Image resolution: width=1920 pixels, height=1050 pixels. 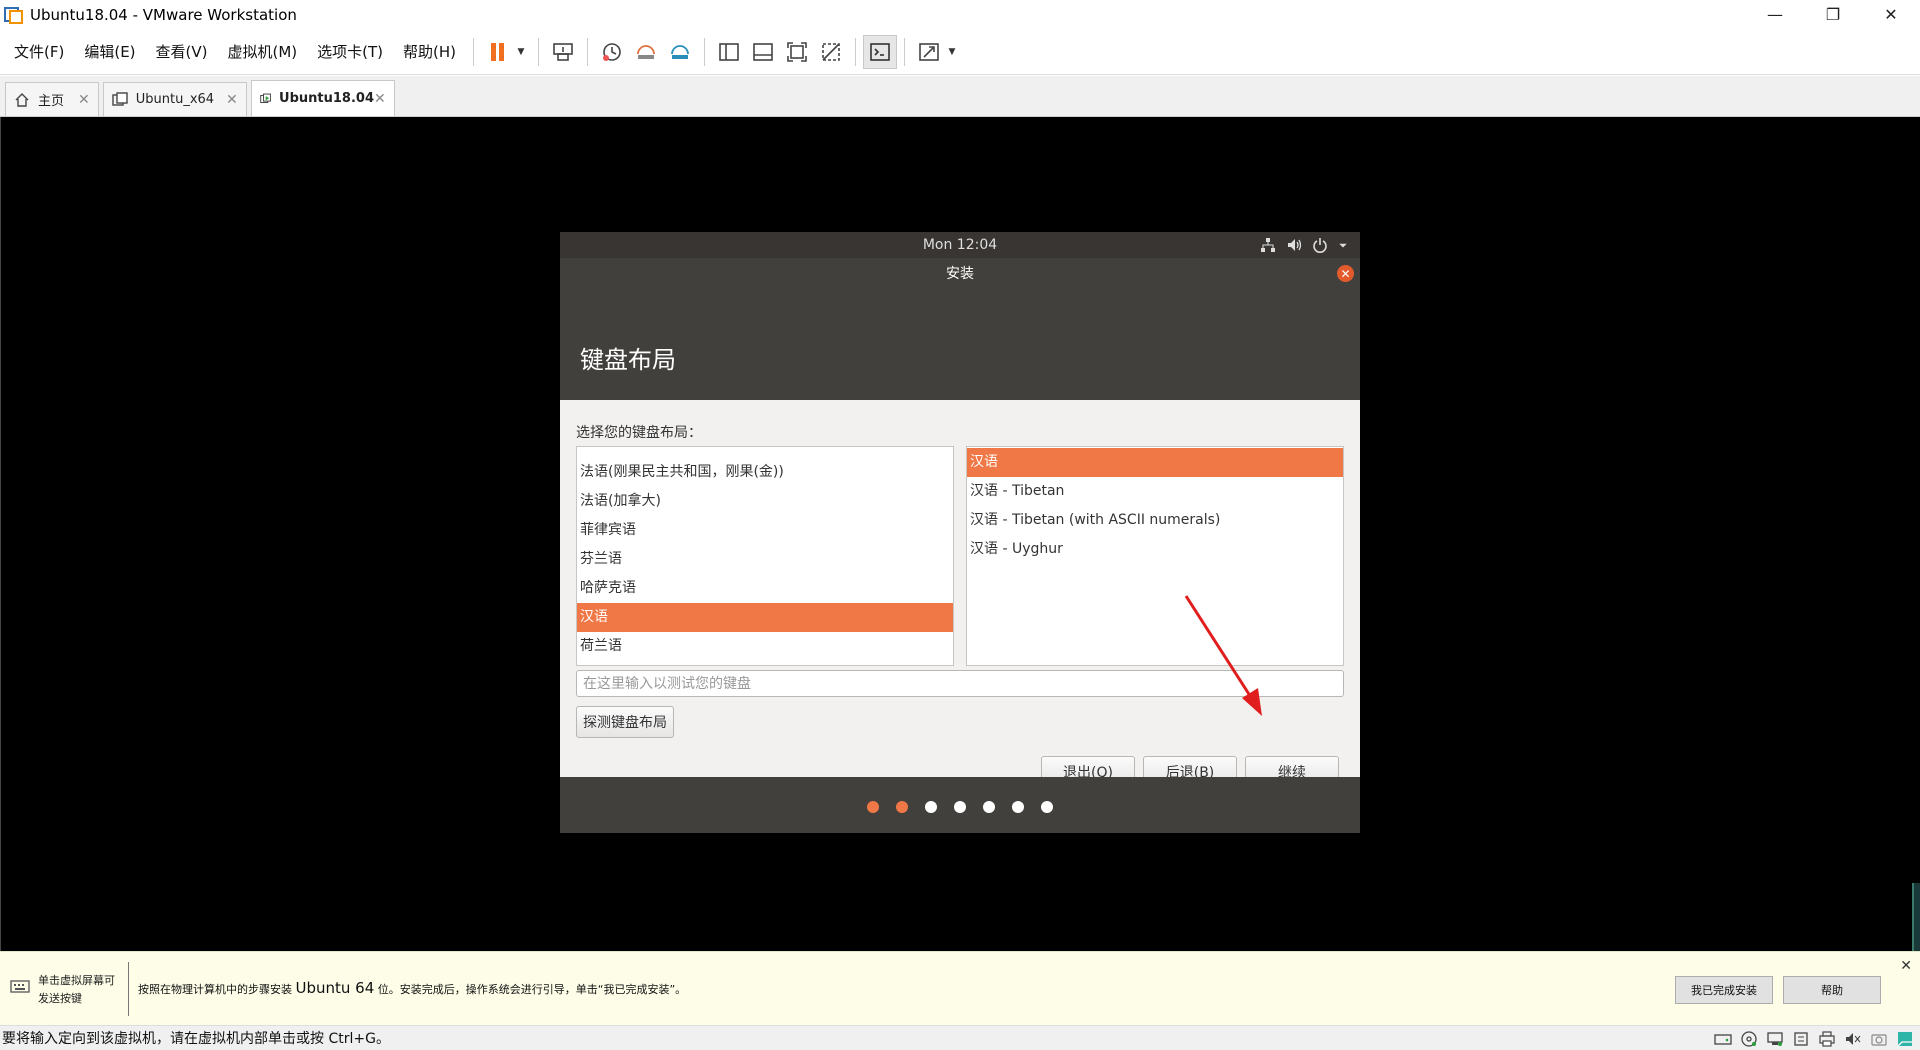 I want to click on hint-message-os: Ubuntu 64, so click(x=335, y=988).